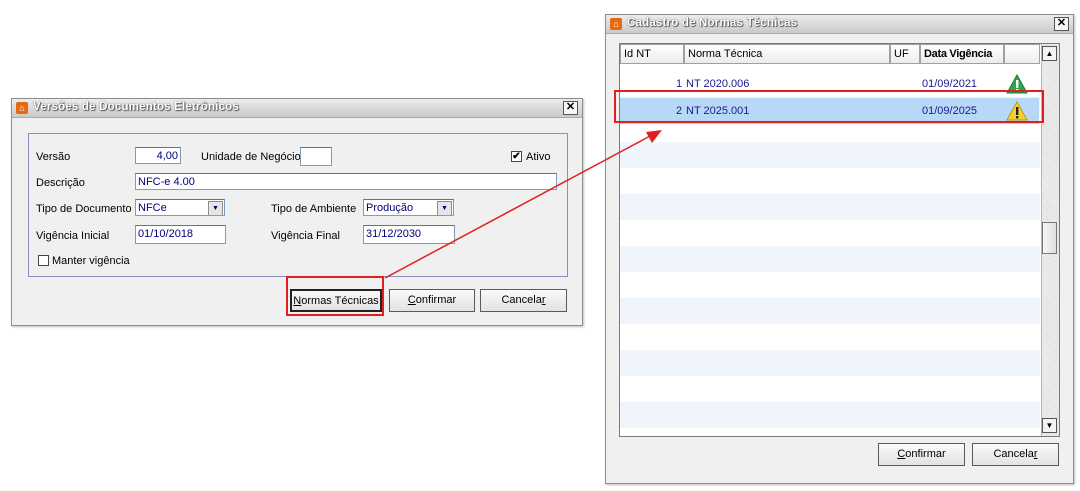 This screenshot has width=1080, height=491. I want to click on cell-norma: NT 2020.006, so click(718, 84).